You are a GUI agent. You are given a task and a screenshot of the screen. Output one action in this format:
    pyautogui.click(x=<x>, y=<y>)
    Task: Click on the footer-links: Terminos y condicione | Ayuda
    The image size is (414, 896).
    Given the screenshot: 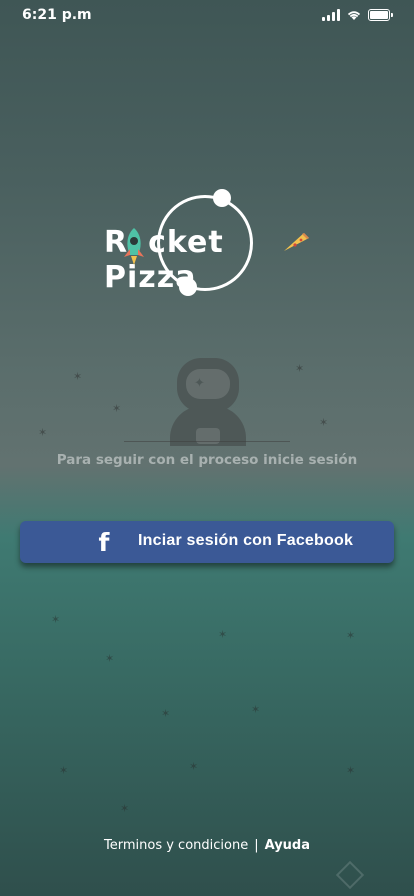 What is the action you would take?
    pyautogui.click(x=207, y=845)
    